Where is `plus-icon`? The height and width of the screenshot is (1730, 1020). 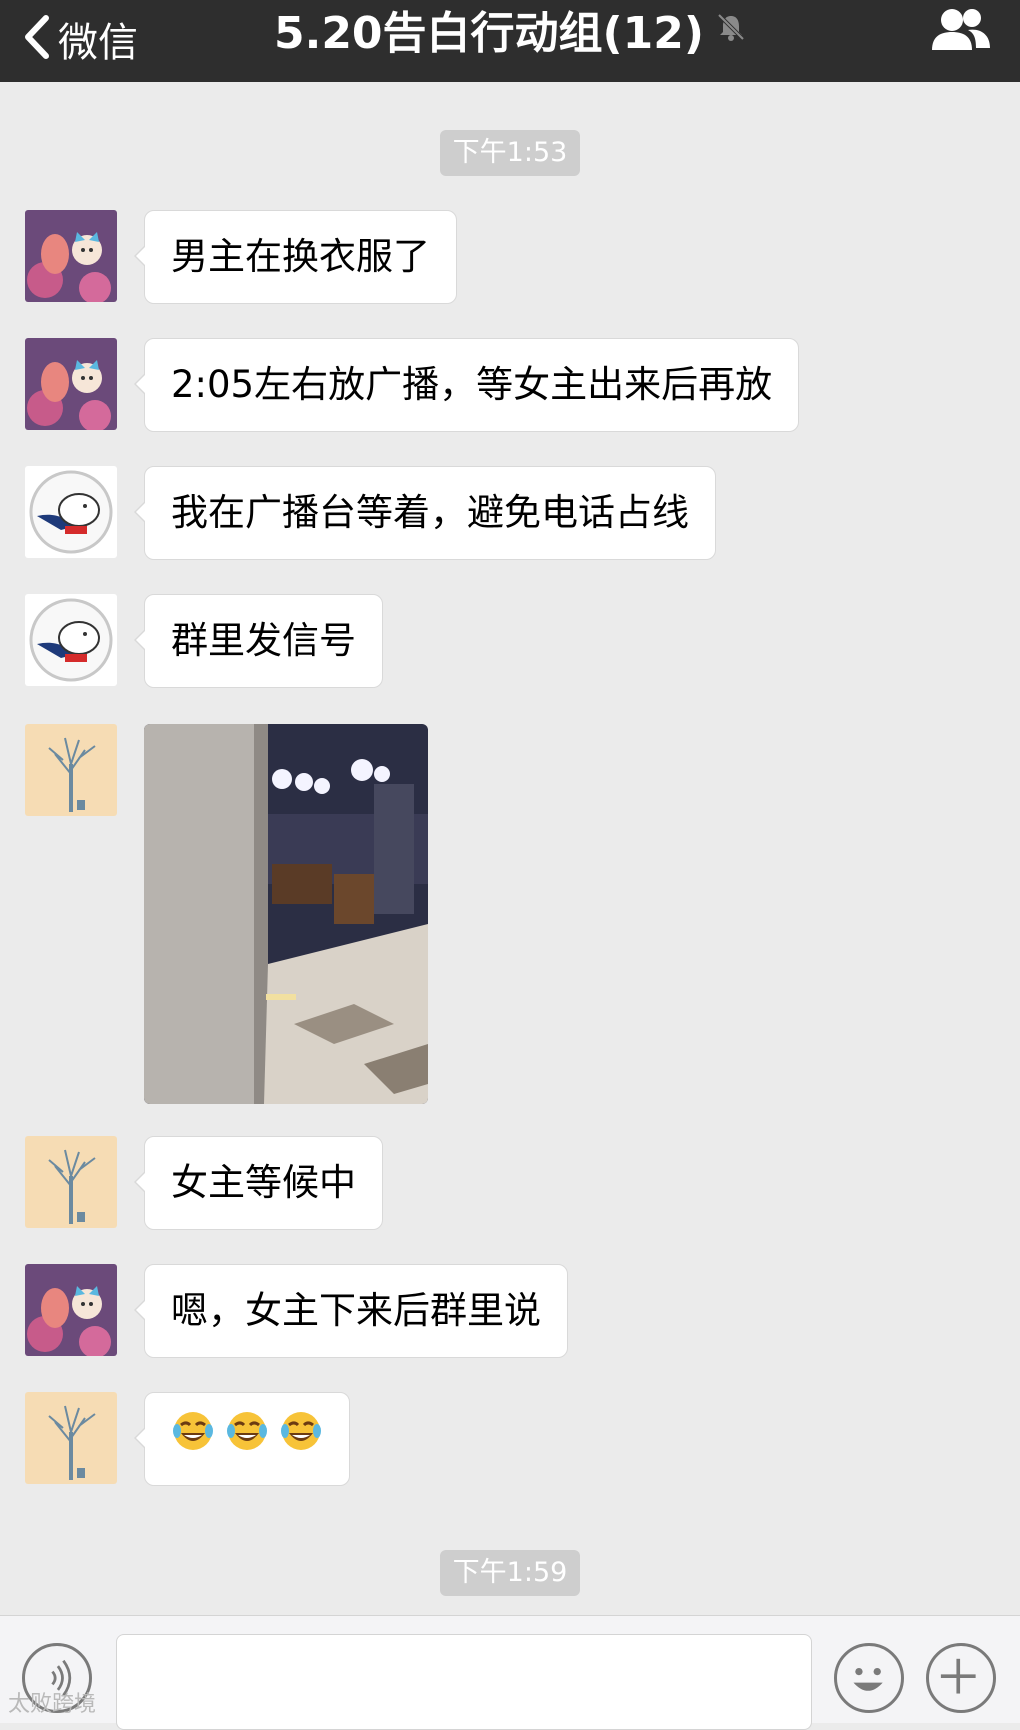
plus-icon is located at coordinates (961, 1686).